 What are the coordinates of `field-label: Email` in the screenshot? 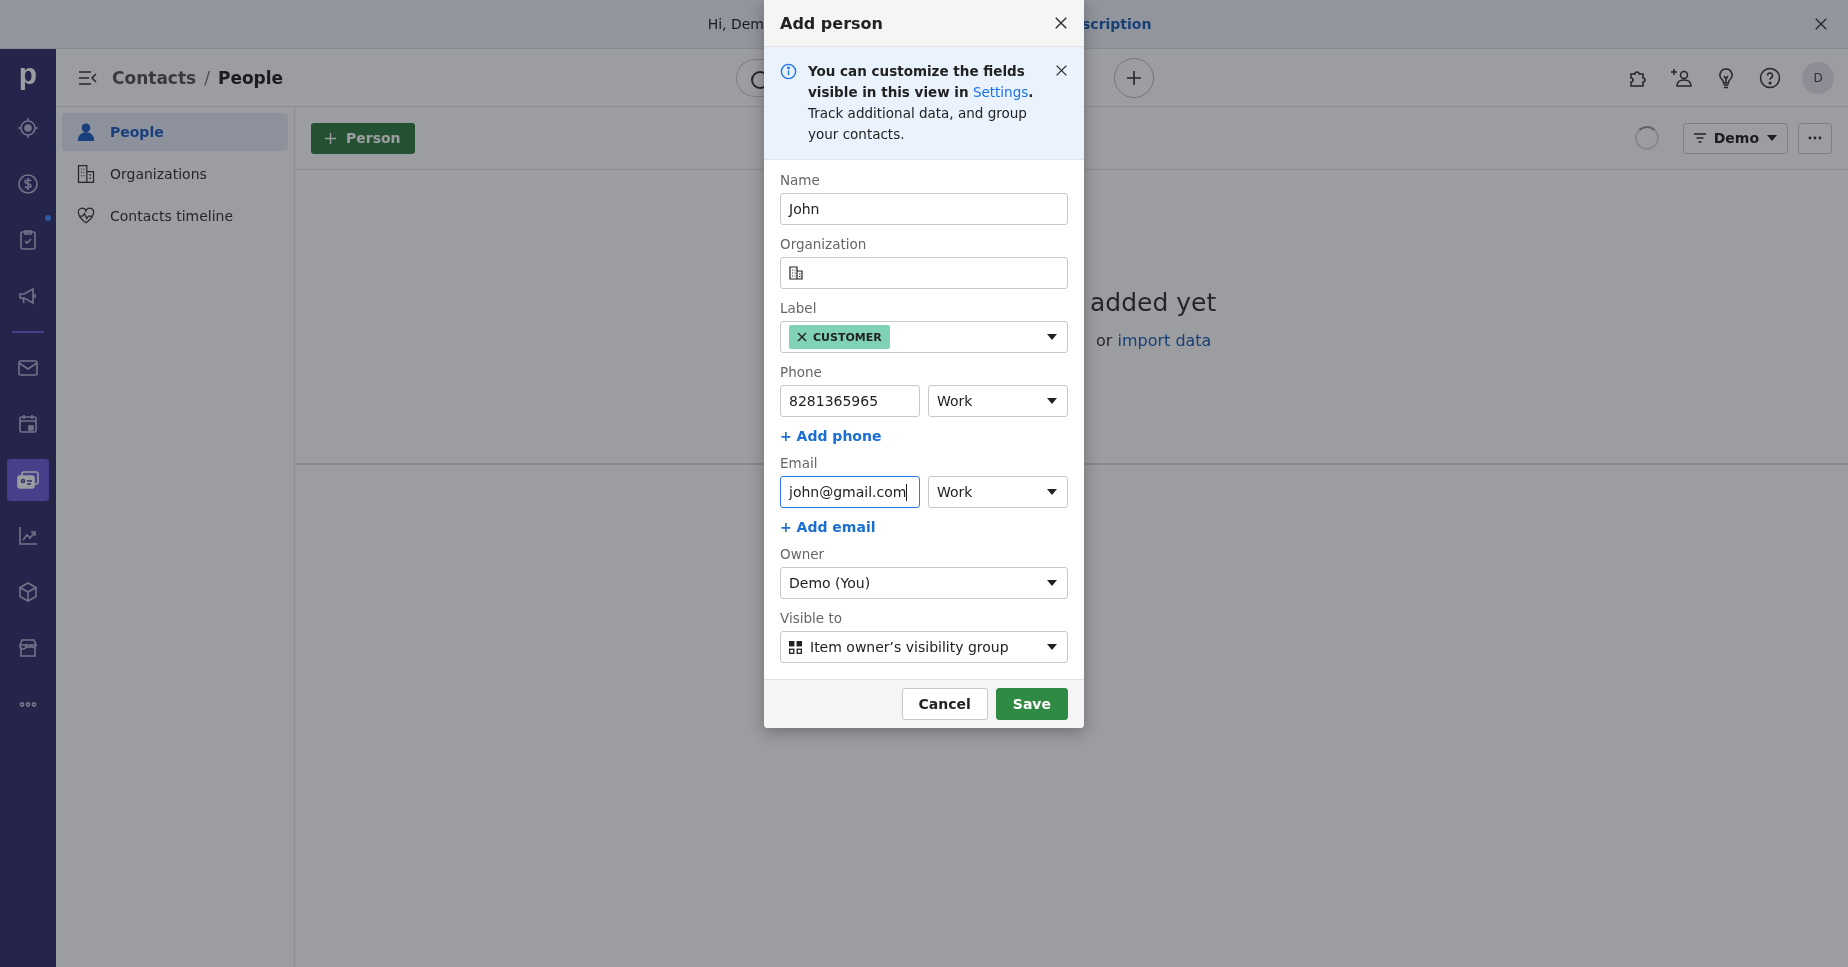 It's located at (799, 463).